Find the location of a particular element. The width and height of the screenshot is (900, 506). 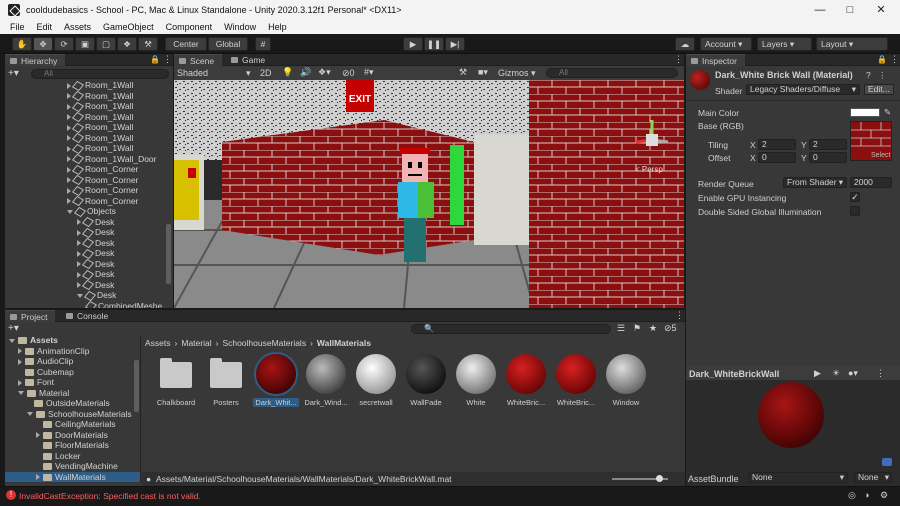

shading-dropdown: Shaded is located at coordinates (192, 73).